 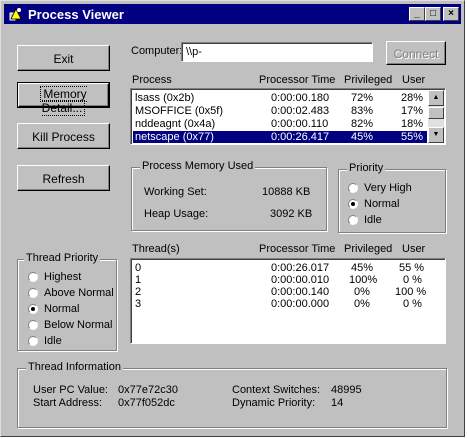 I want to click on scroll-thumb, so click(x=436, y=113).